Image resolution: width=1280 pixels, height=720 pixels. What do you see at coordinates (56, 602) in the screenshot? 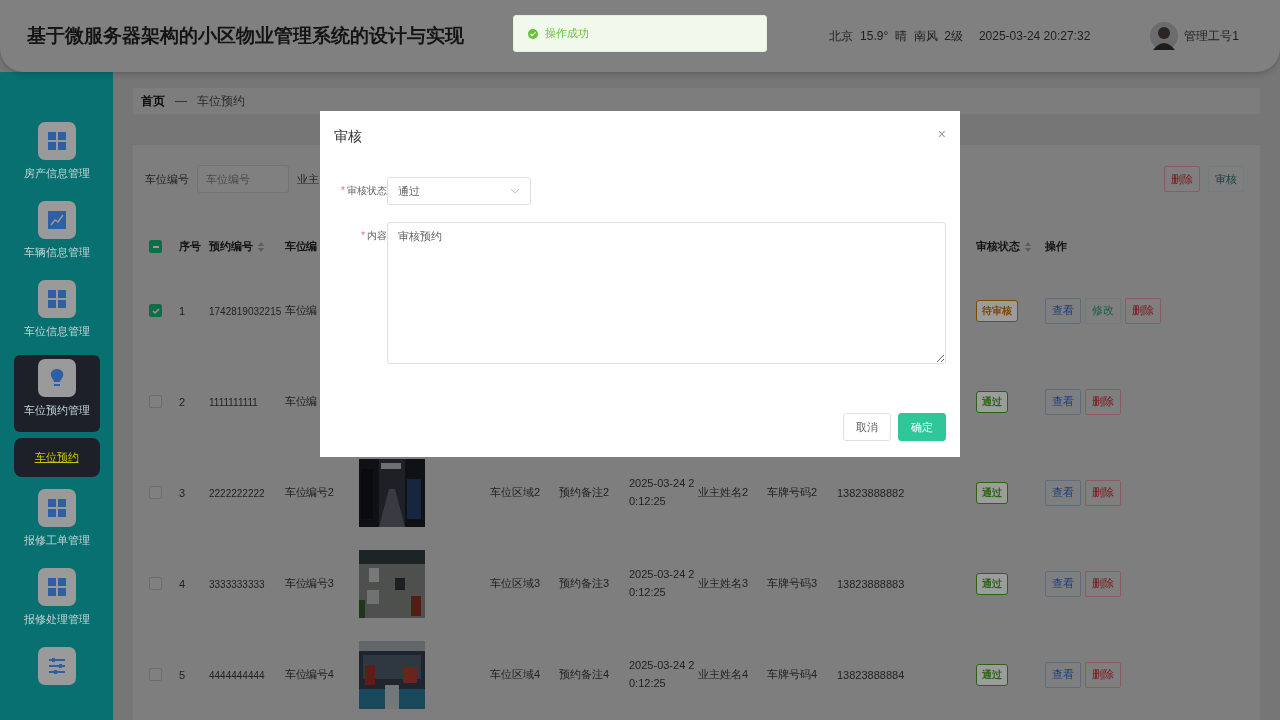
I see `sidebar-item: 报修处理管理` at bounding box center [56, 602].